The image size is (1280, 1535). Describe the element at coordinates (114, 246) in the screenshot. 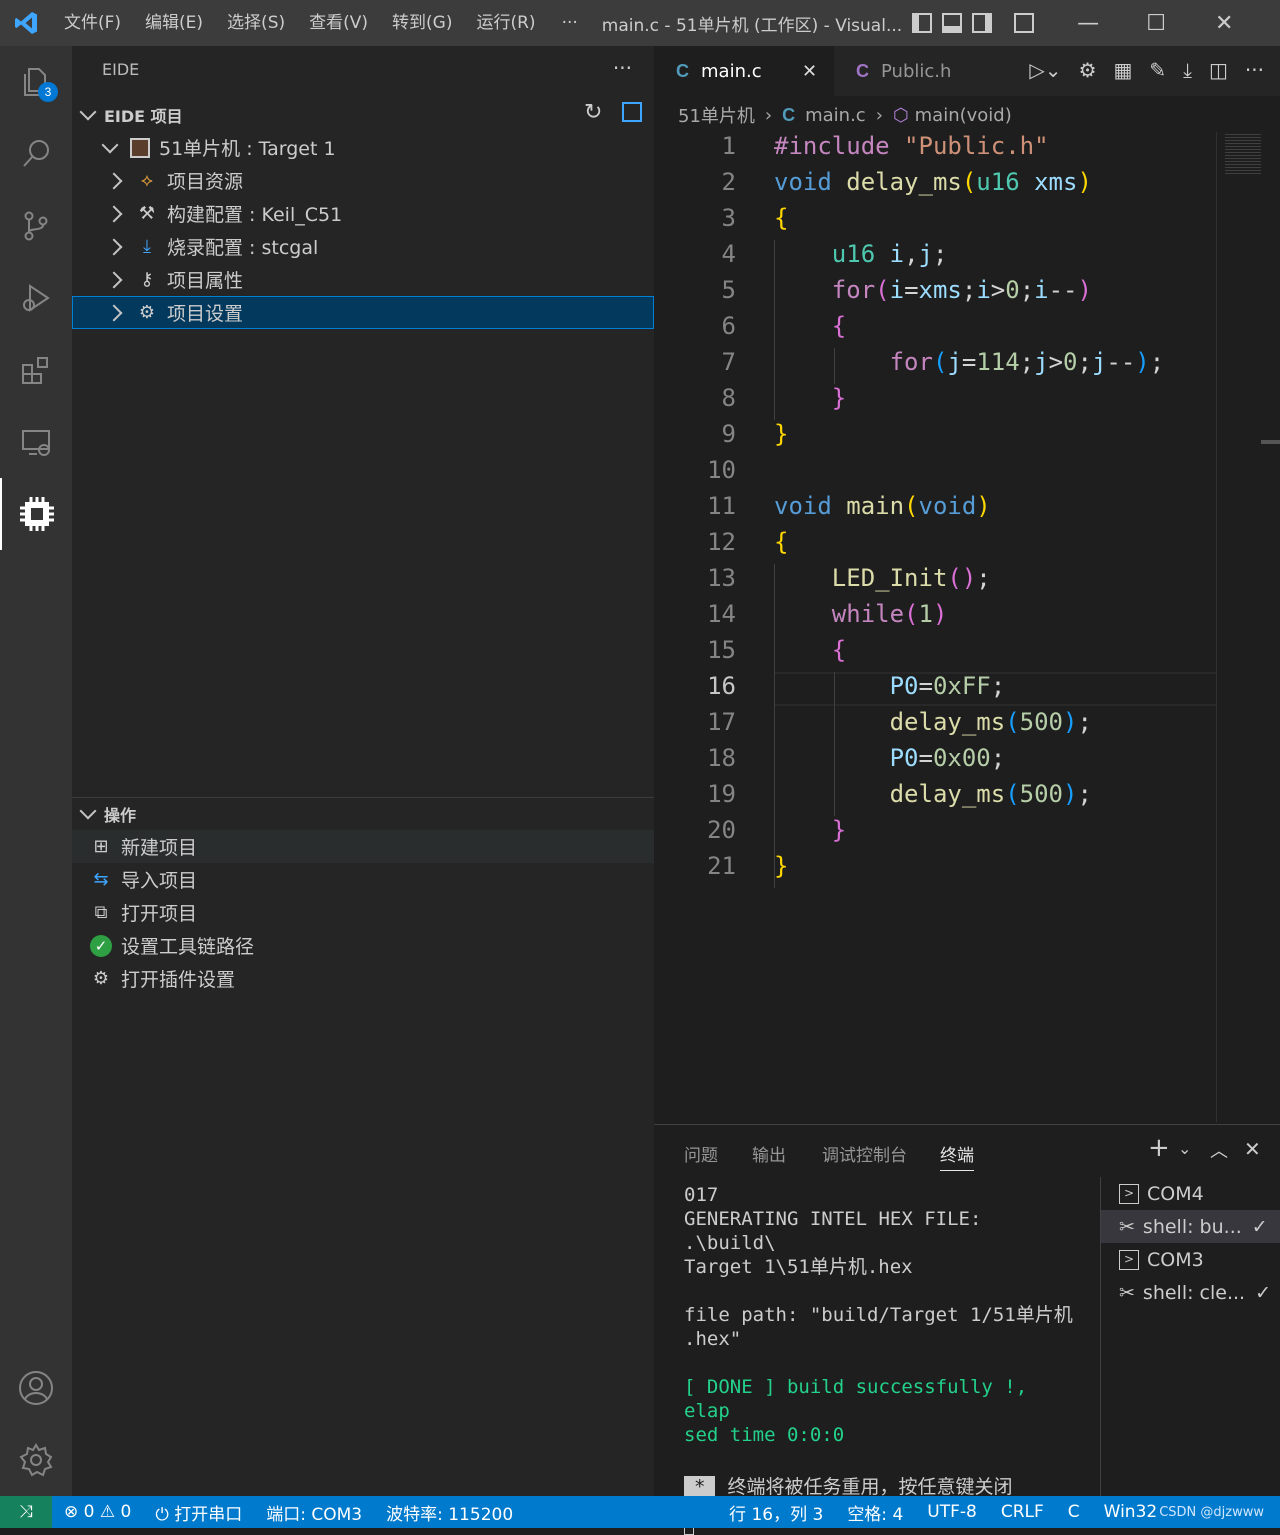

I see `chevron-right-icon` at that location.